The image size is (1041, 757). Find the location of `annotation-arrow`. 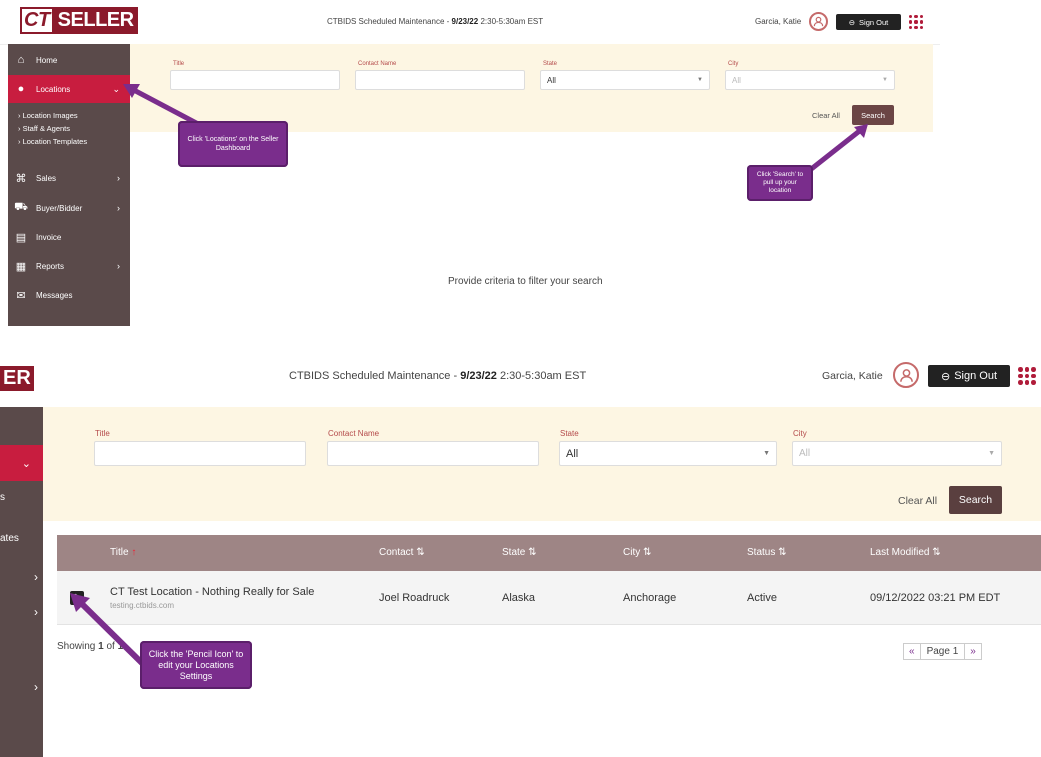

annotation-arrow is located at coordinates (110, 632).